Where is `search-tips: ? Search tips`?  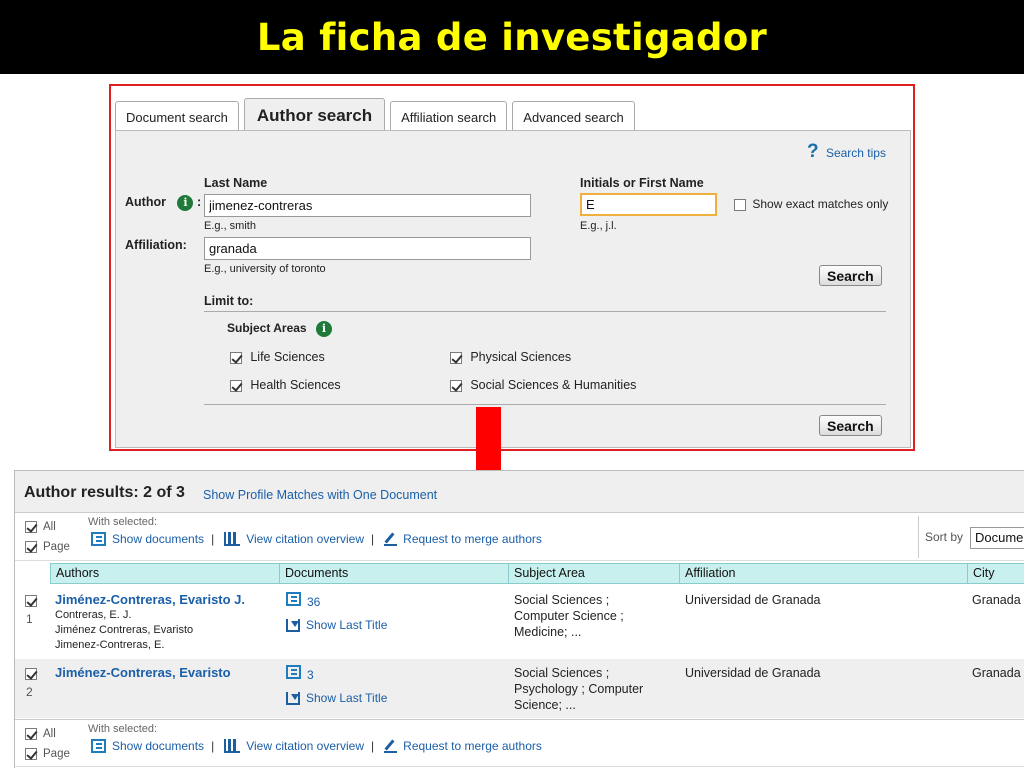
search-tips: ? Search tips is located at coordinates (846, 152).